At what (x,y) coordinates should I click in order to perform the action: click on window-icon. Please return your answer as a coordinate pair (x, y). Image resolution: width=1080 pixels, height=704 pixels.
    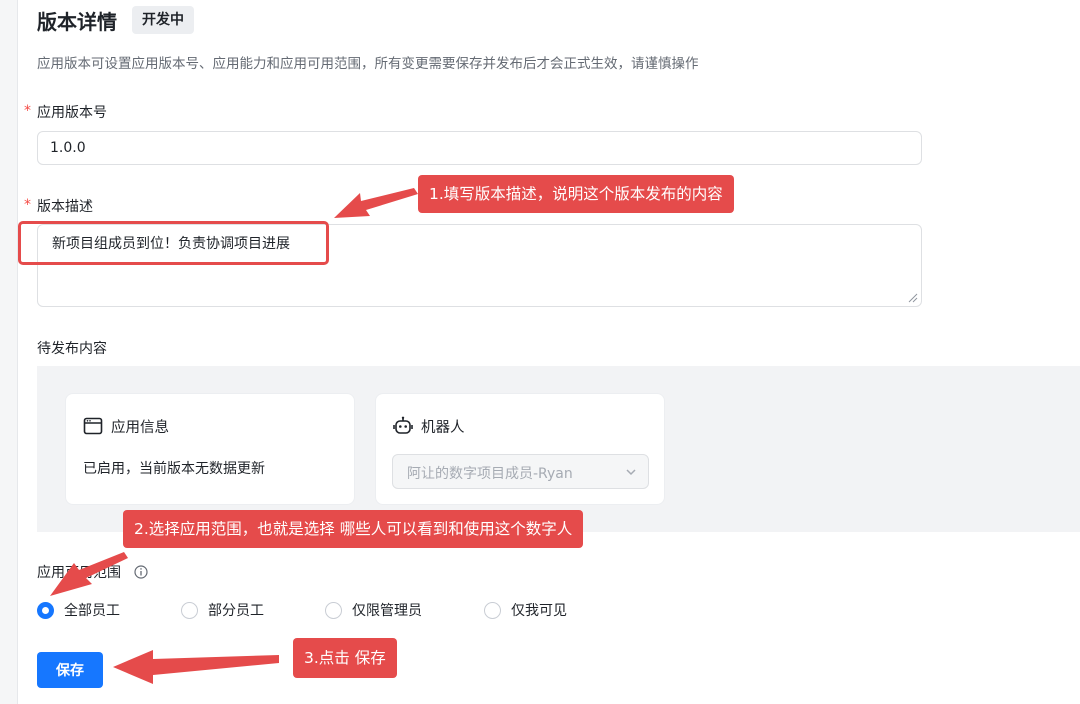
    Looking at the image, I should click on (93, 426).